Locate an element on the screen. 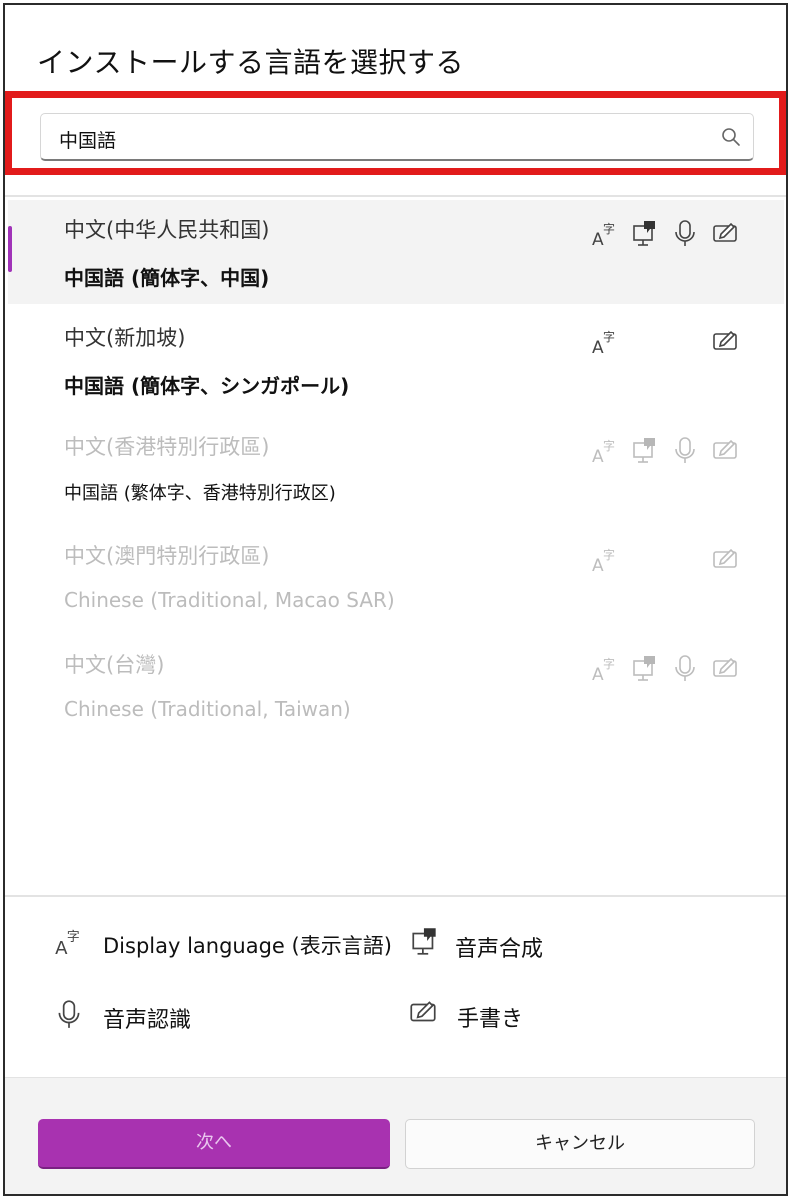 The width and height of the screenshot is (793, 1200). selection-indicator is located at coordinates (10, 249).